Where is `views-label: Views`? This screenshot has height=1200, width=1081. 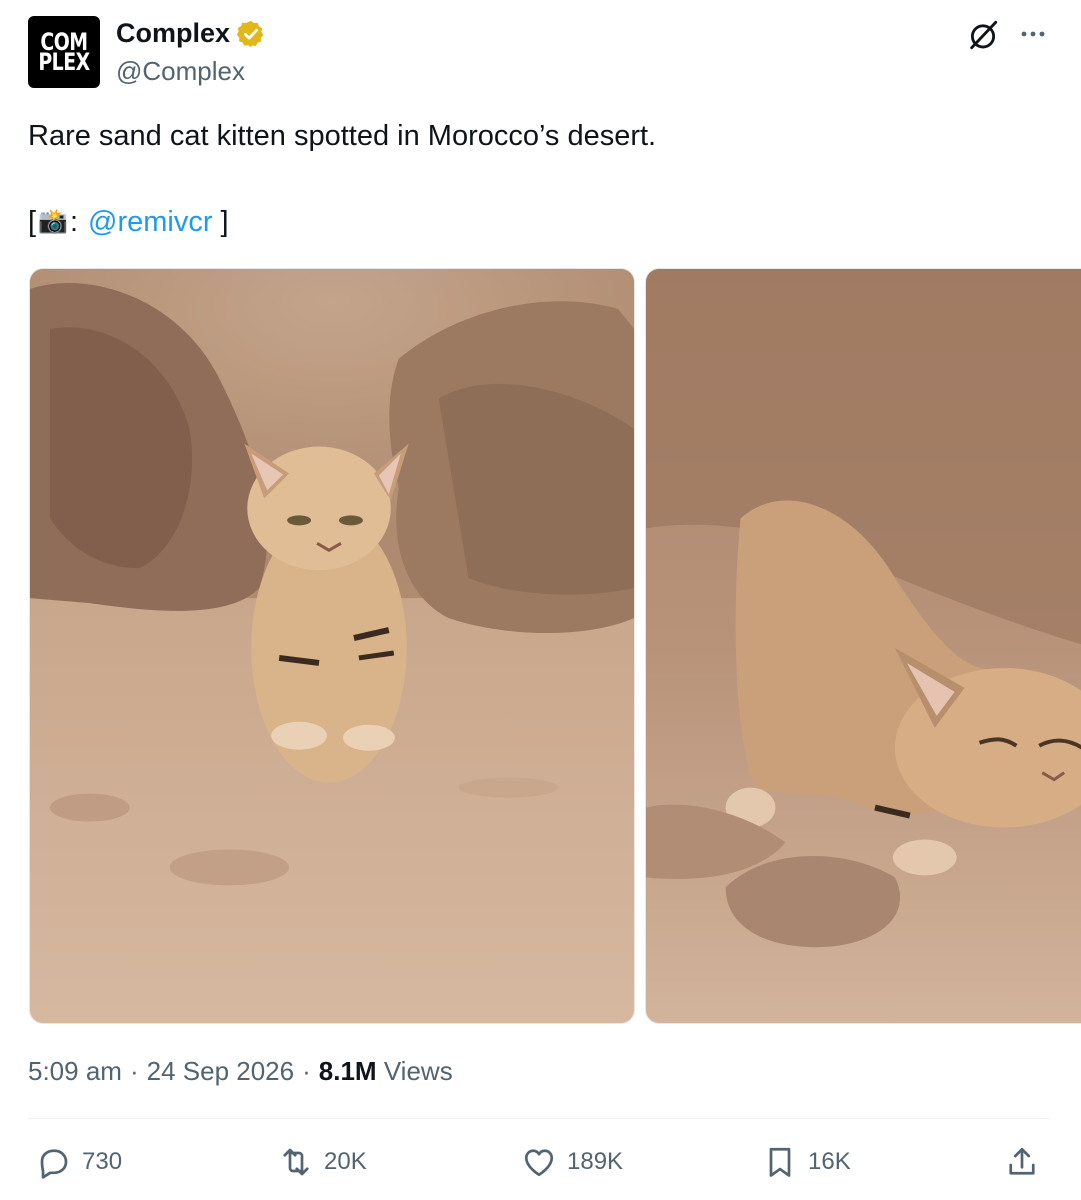 views-label: Views is located at coordinates (418, 1071).